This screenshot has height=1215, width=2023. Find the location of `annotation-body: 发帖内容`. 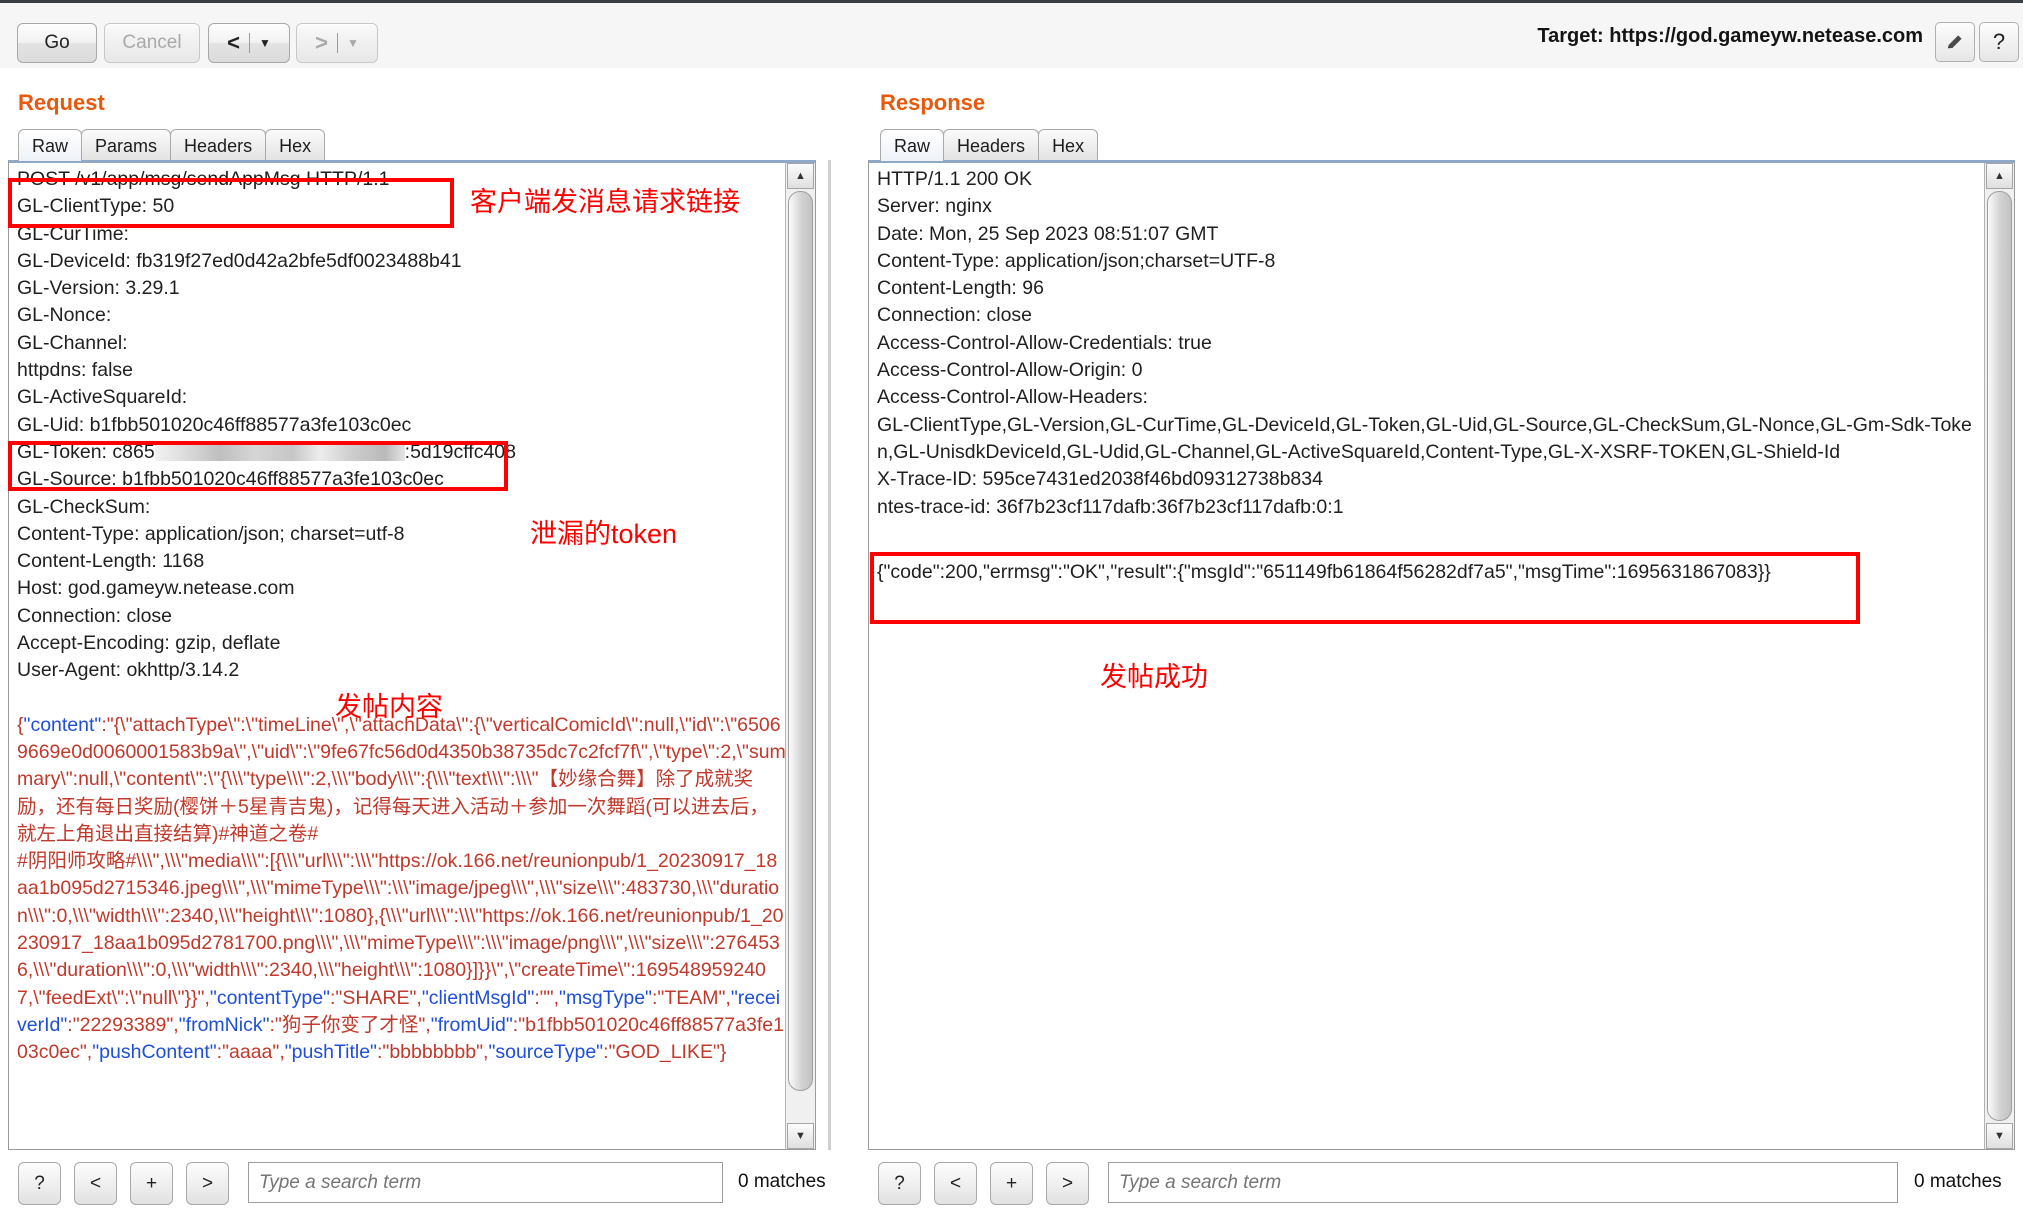

annotation-body: 发帖内容 is located at coordinates (389, 707).